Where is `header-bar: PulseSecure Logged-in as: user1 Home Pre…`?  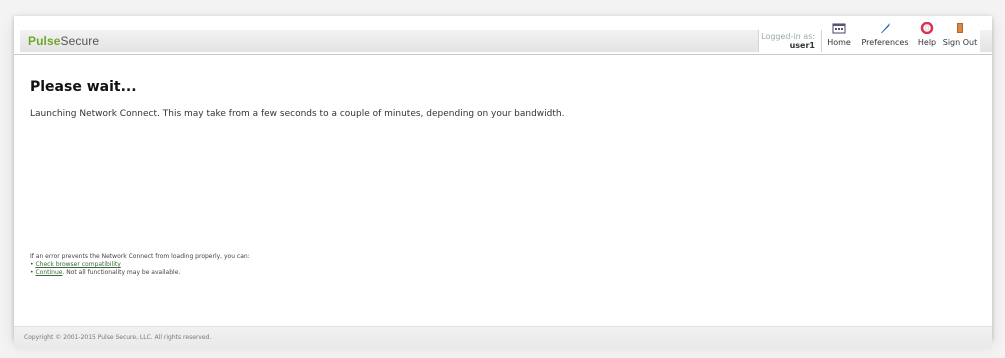
header-bar: PulseSecure Logged-in as: user1 Home Pre… is located at coordinates (503, 35).